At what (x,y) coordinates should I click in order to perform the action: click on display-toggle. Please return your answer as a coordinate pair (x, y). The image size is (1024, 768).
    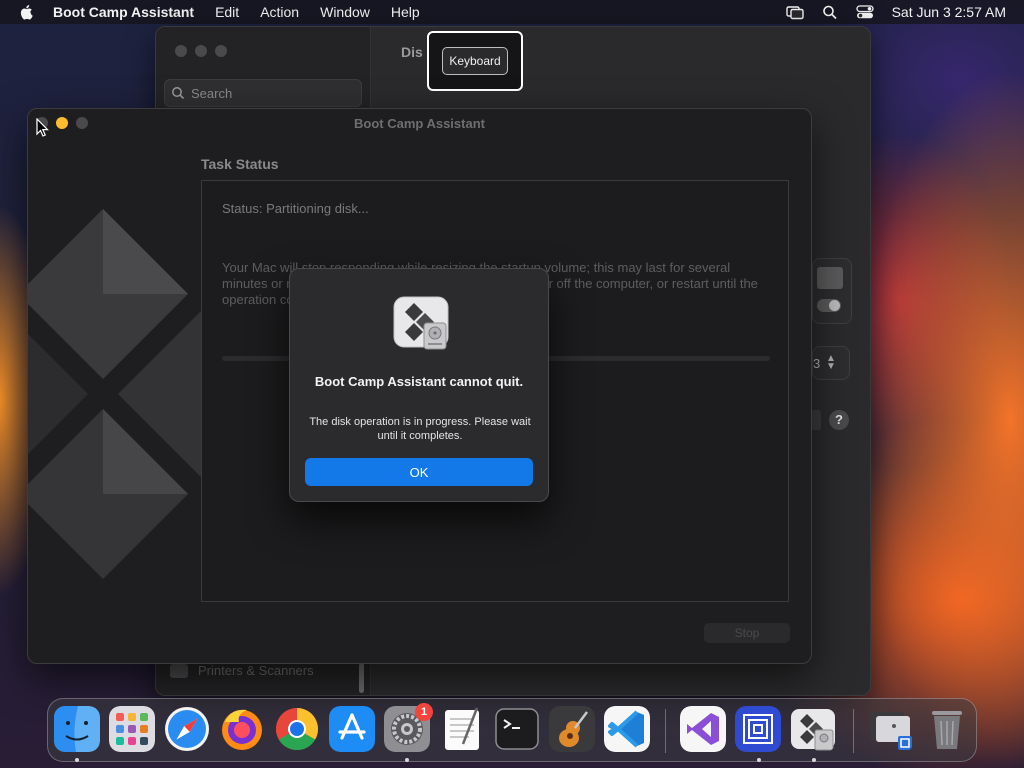
    Looking at the image, I should click on (829, 305).